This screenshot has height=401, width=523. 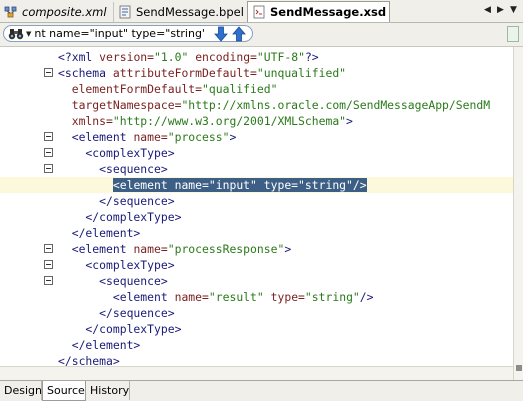 What do you see at coordinates (513, 34) in the screenshot?
I see `editor-side-toggle-icon` at bounding box center [513, 34].